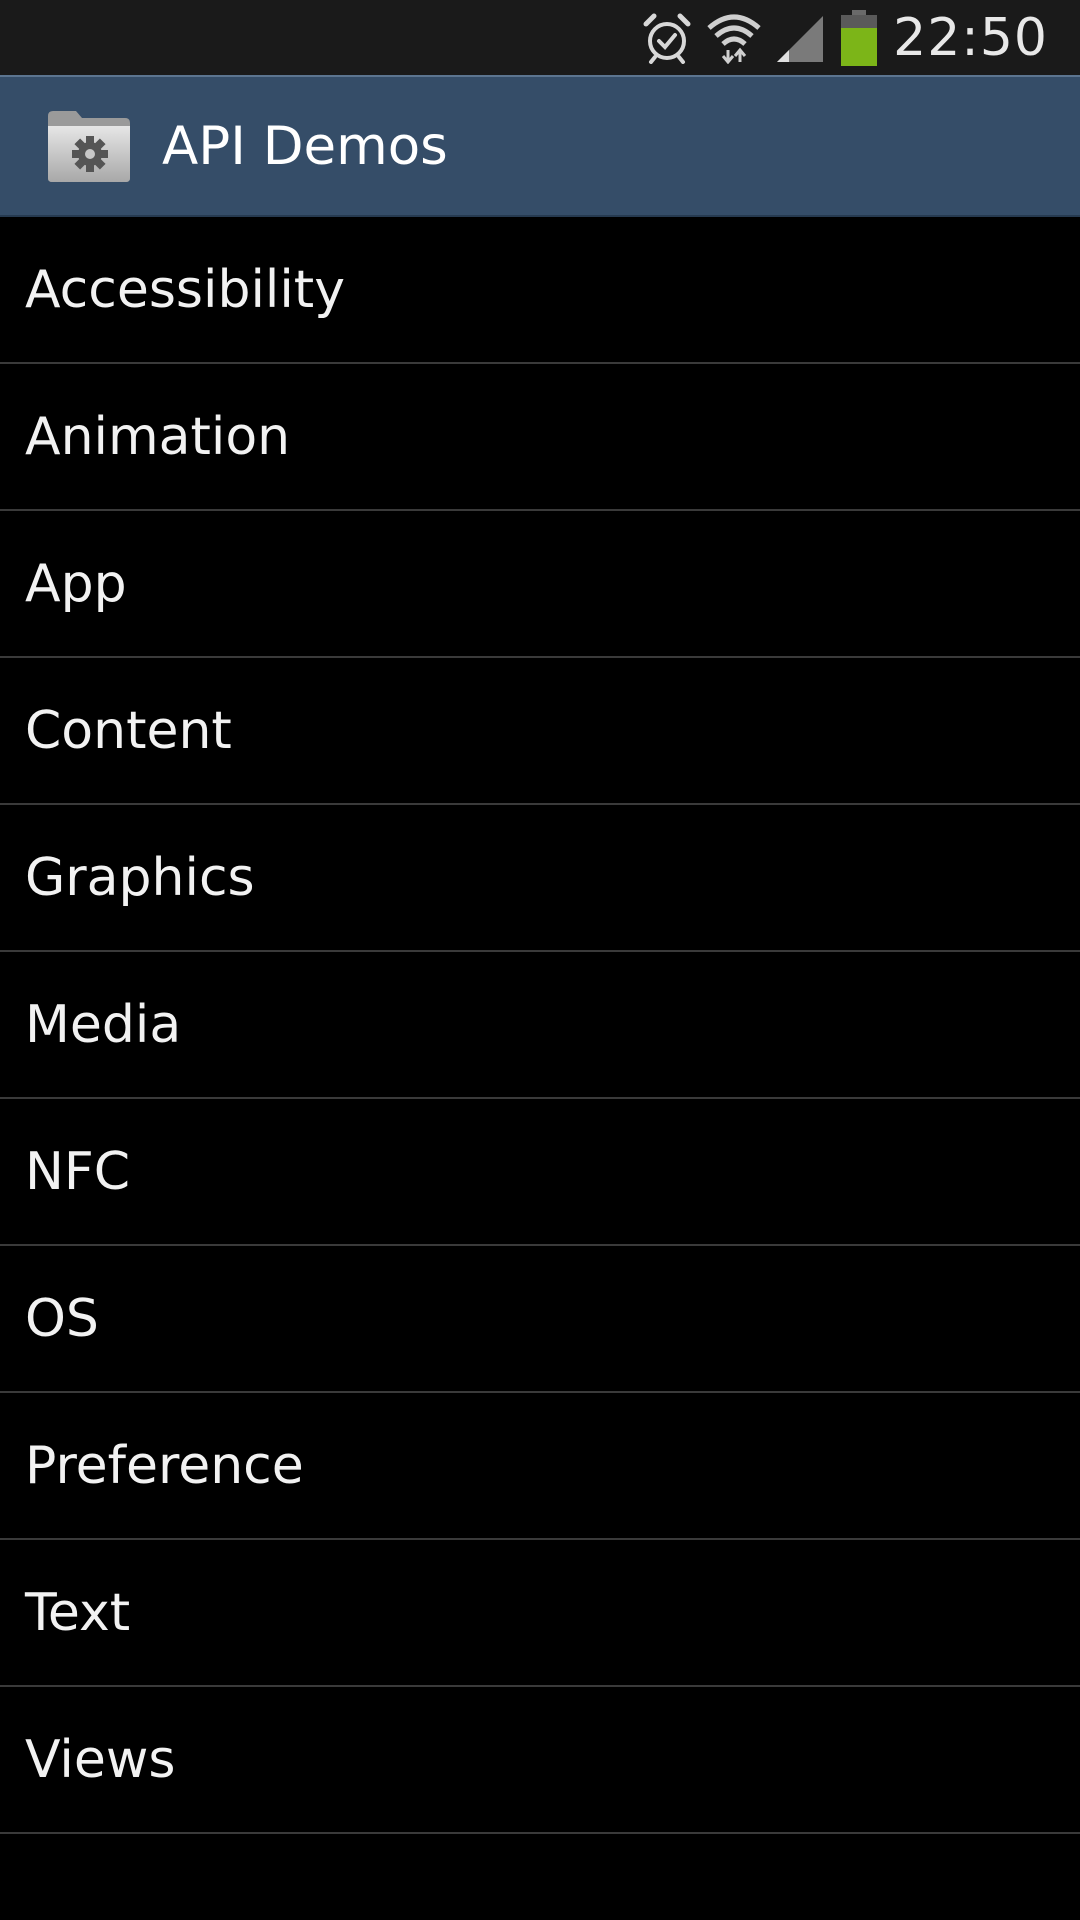 This screenshot has width=1080, height=1920. I want to click on list-item-text: Text, so click(540, 1613).